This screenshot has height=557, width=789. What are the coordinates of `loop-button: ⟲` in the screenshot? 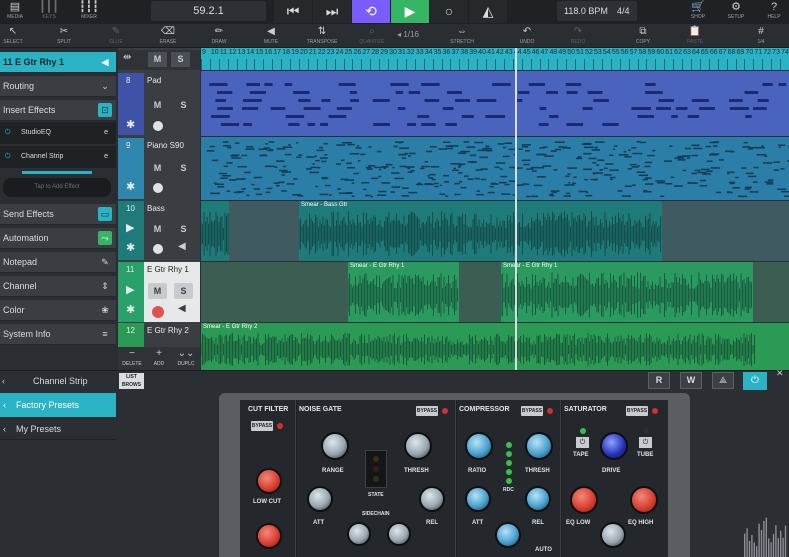 It's located at (371, 11).